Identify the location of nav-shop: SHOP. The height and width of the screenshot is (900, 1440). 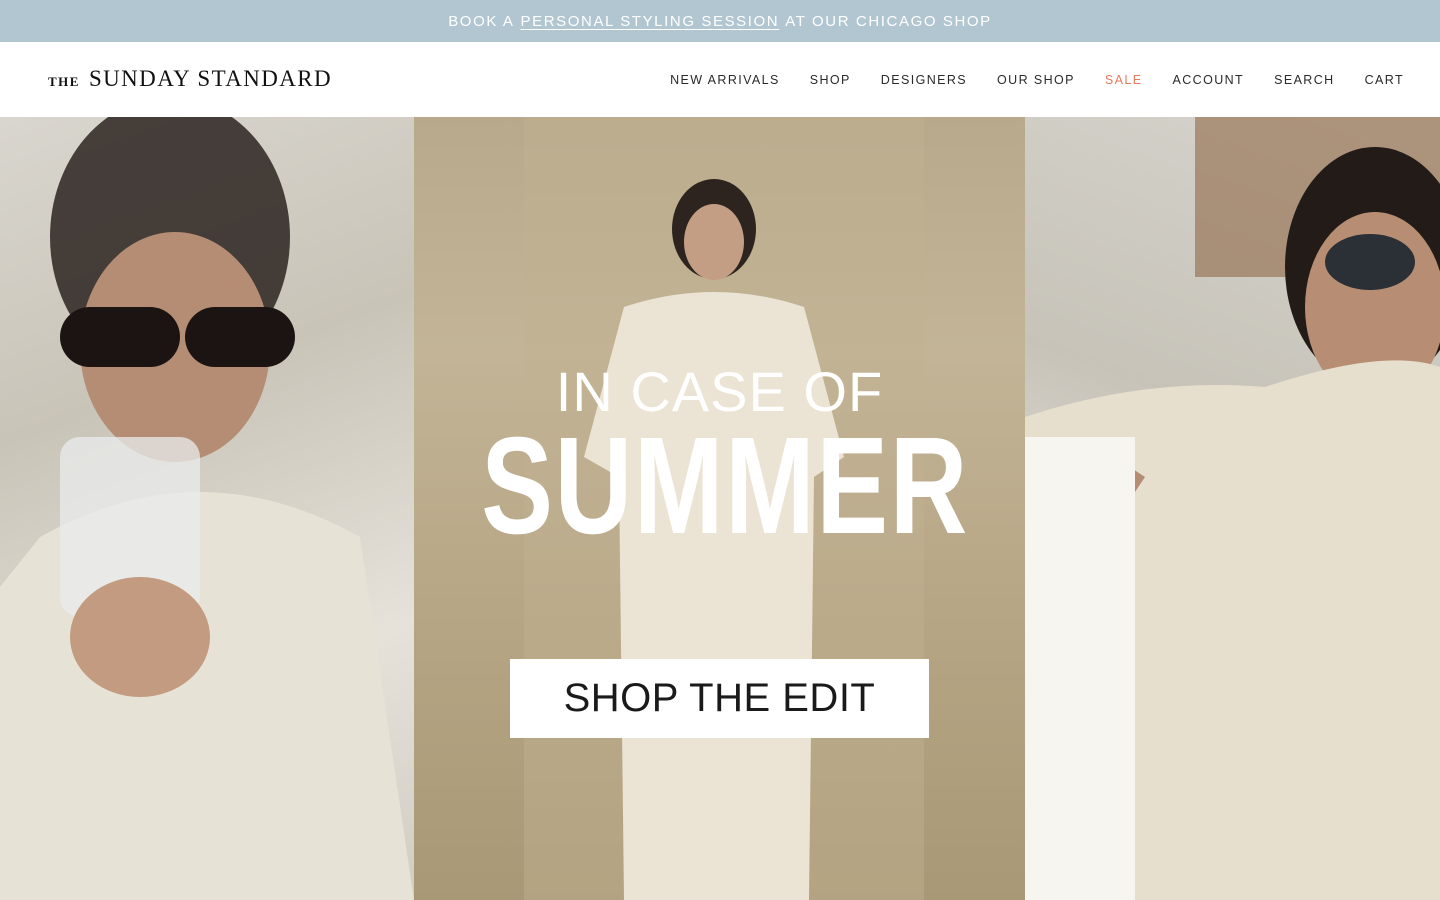
(830, 80).